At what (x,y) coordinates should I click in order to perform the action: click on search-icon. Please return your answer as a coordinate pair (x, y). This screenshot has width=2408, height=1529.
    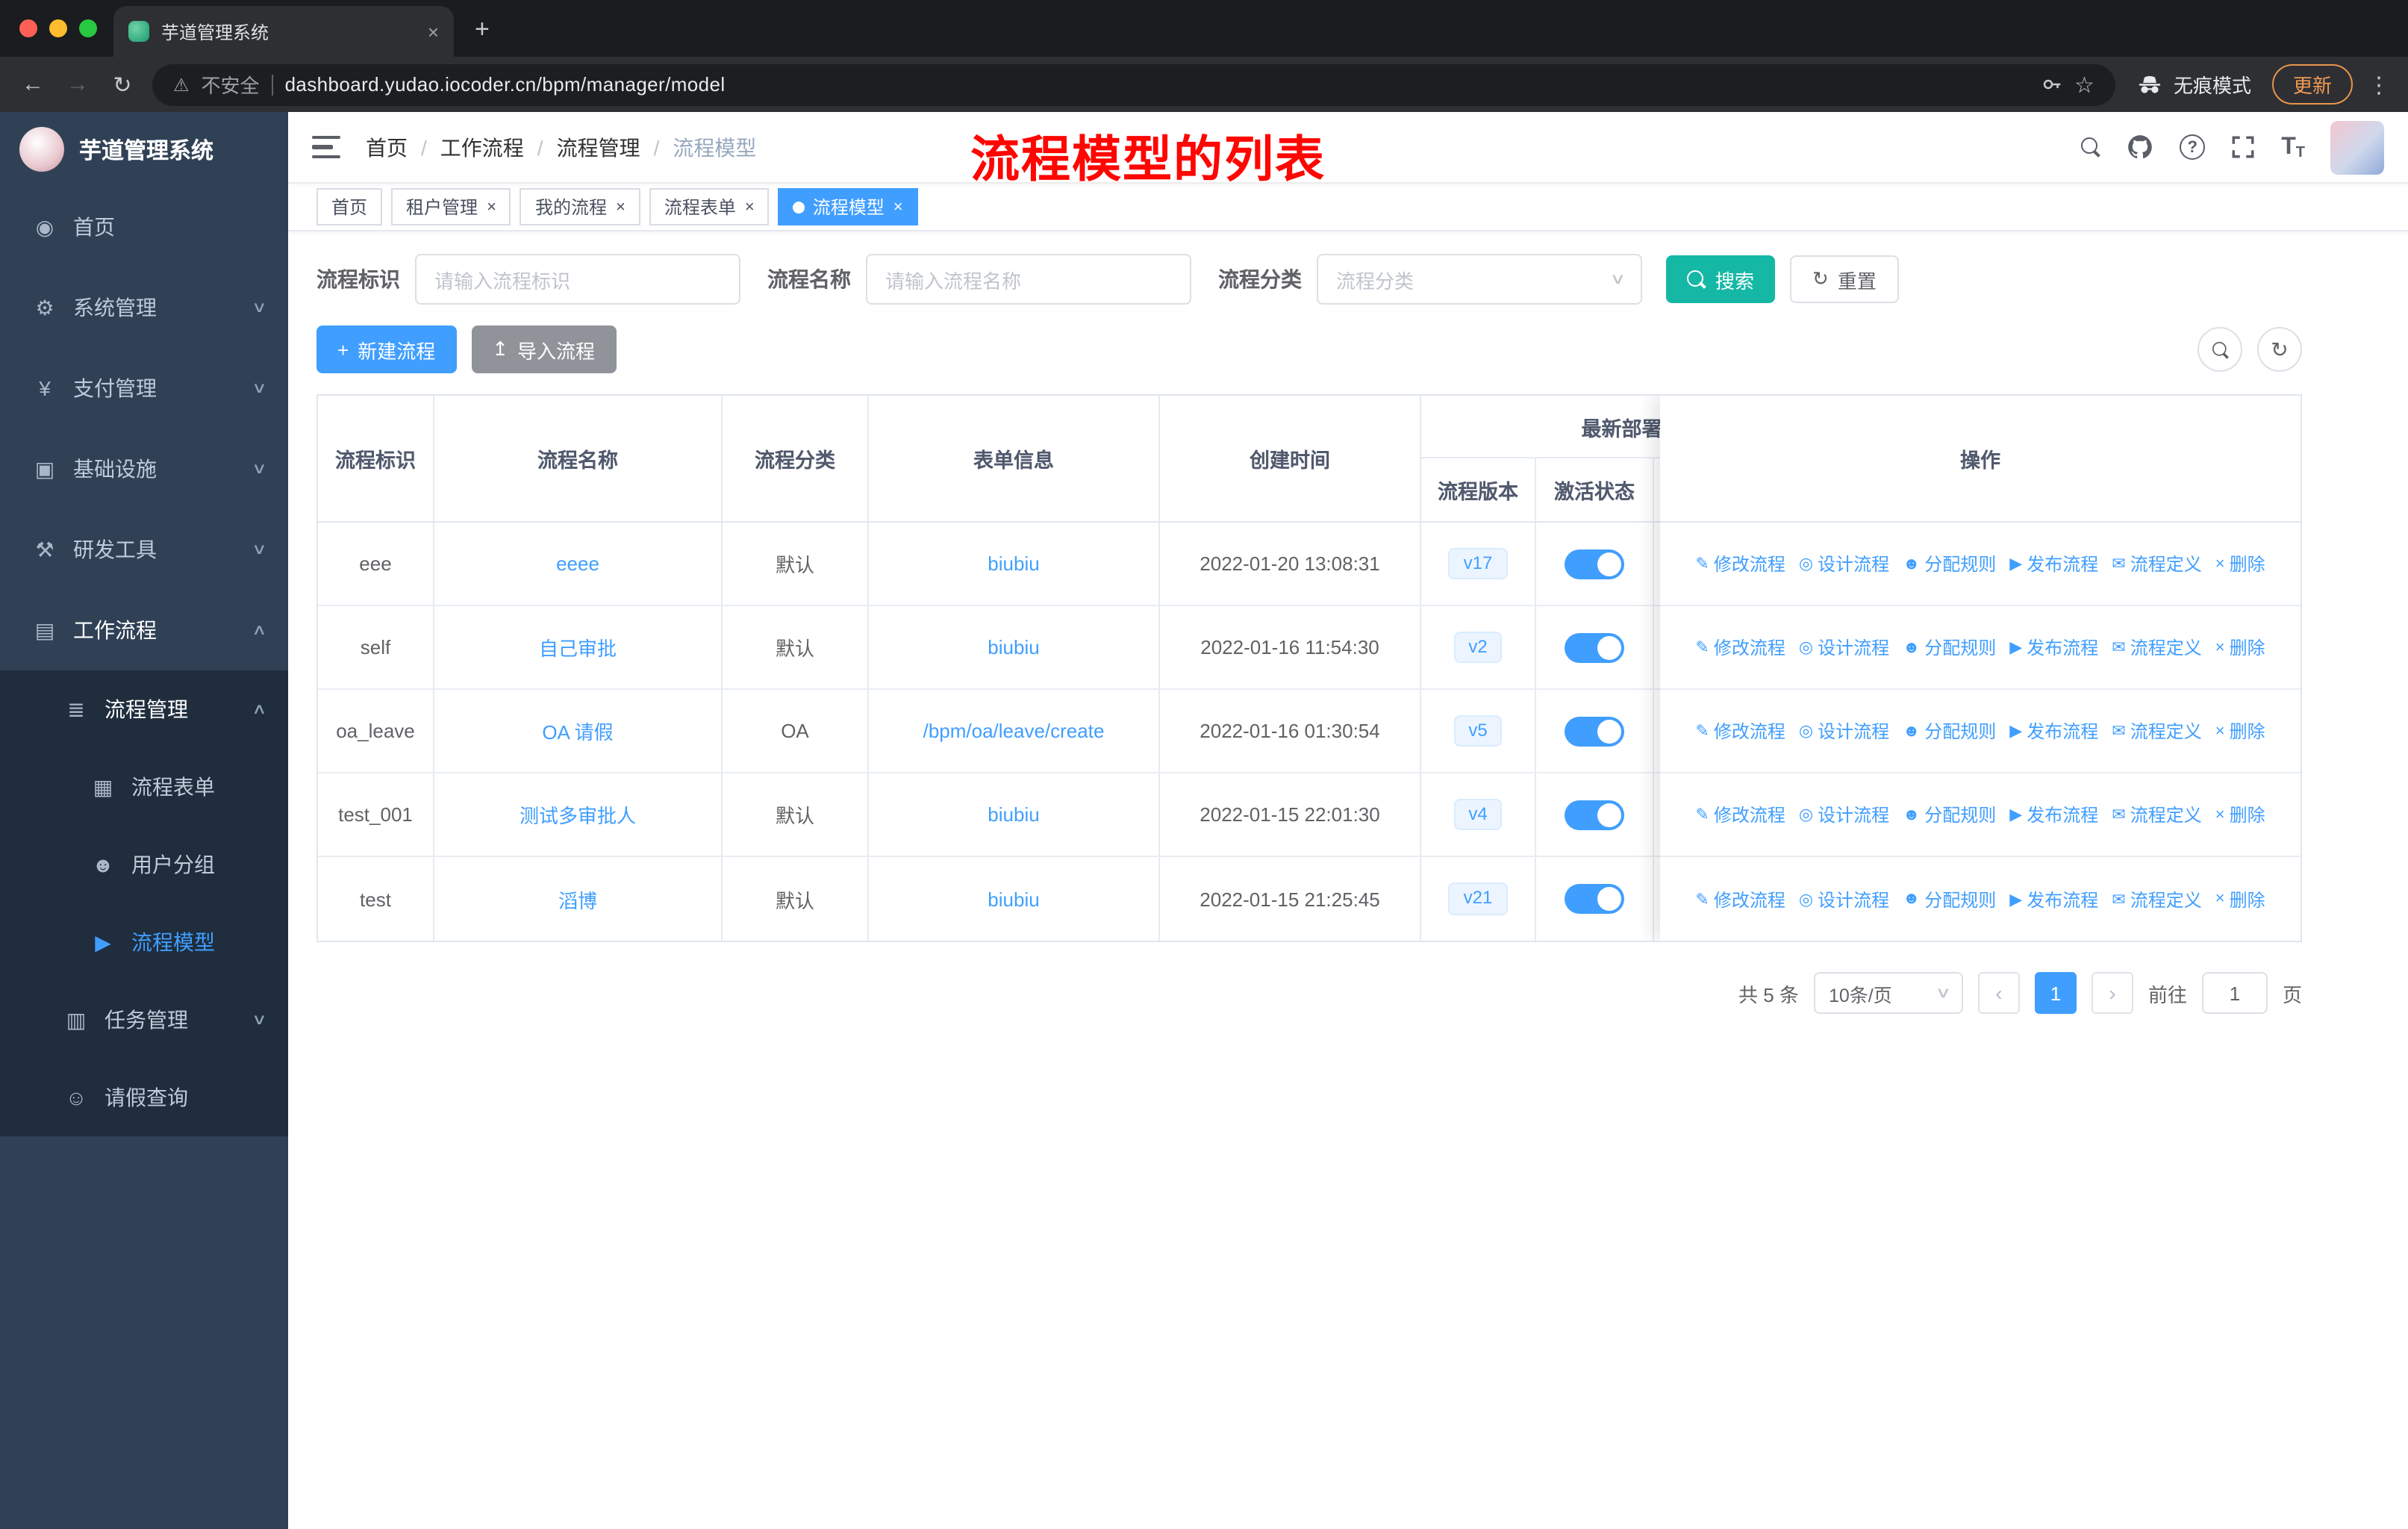
    Looking at the image, I should click on (2090, 147).